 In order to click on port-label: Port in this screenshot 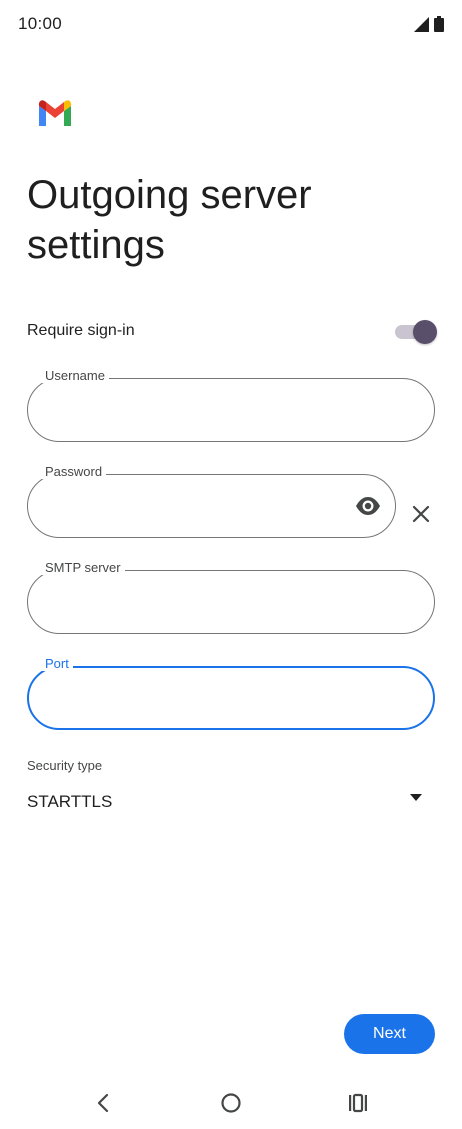, I will do `click(57, 663)`.